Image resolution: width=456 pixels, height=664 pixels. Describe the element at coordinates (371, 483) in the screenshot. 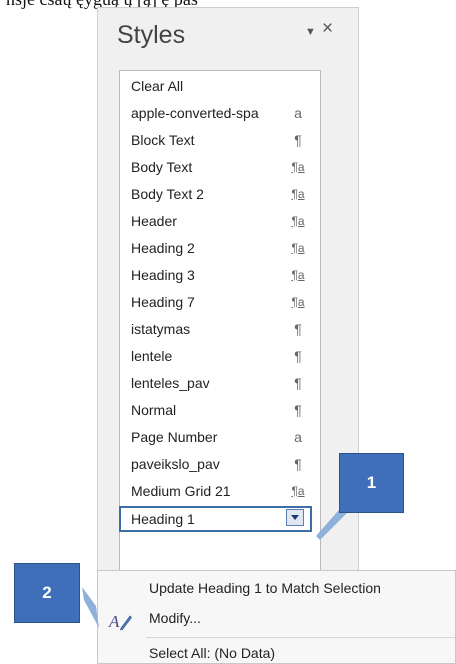

I see `callout-1: 1` at that location.